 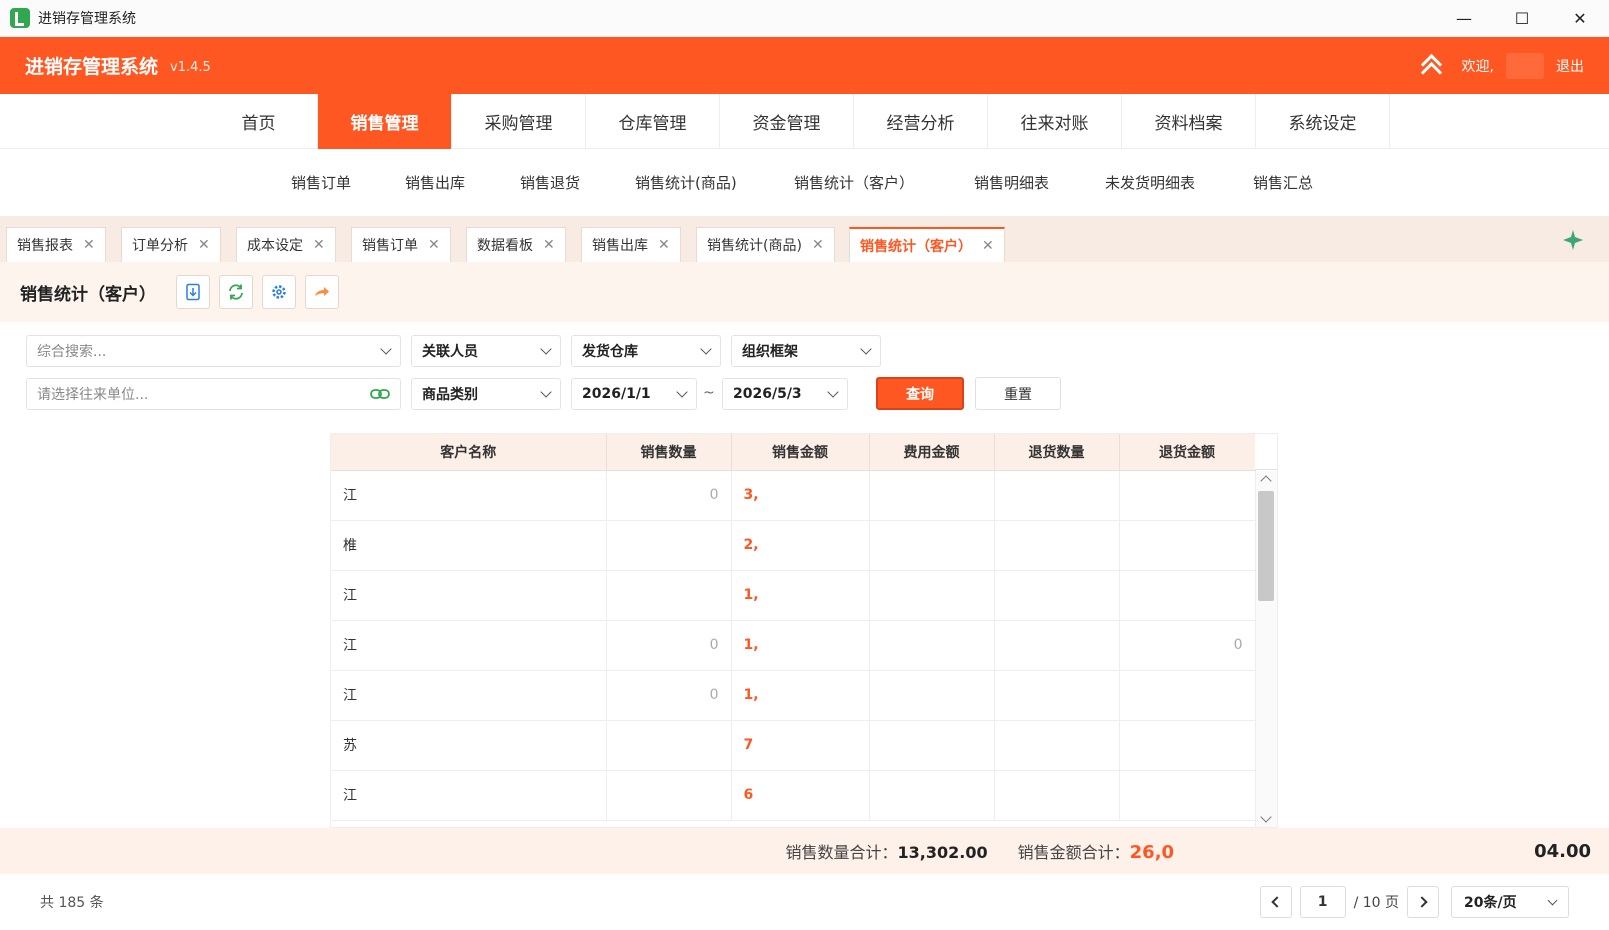 What do you see at coordinates (1322, 902) in the screenshot?
I see `page-number-input: 1` at bounding box center [1322, 902].